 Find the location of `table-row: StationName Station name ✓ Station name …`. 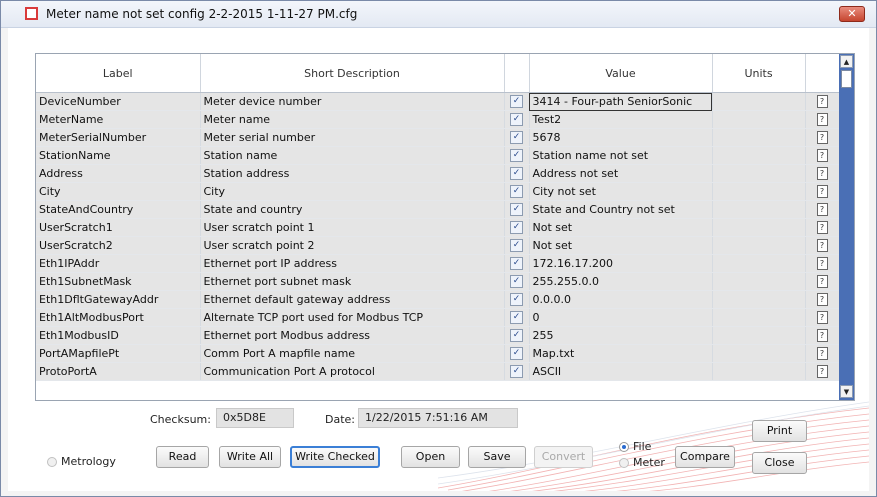

table-row: StationName Station name ✓ Station name … is located at coordinates (438, 155).